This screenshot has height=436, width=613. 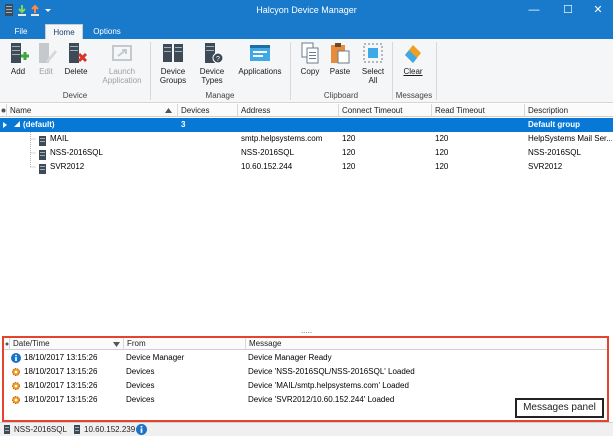 What do you see at coordinates (78, 53) in the screenshot?
I see `delete-icon` at bounding box center [78, 53].